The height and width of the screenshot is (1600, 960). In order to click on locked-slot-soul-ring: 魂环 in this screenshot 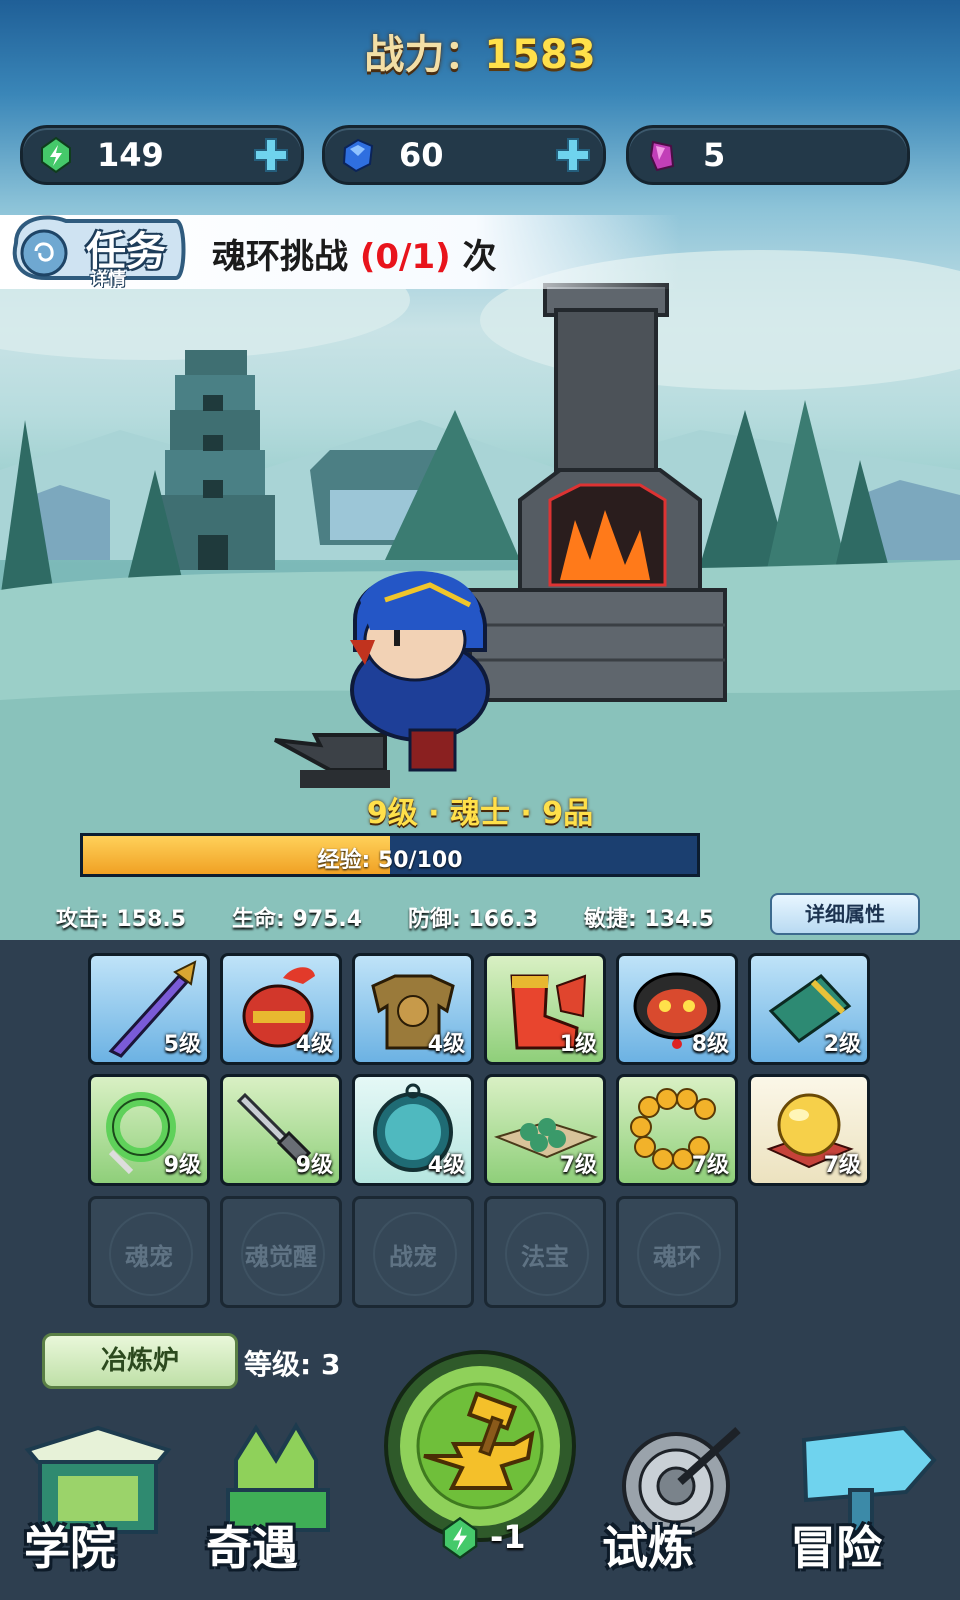, I will do `click(677, 1252)`.